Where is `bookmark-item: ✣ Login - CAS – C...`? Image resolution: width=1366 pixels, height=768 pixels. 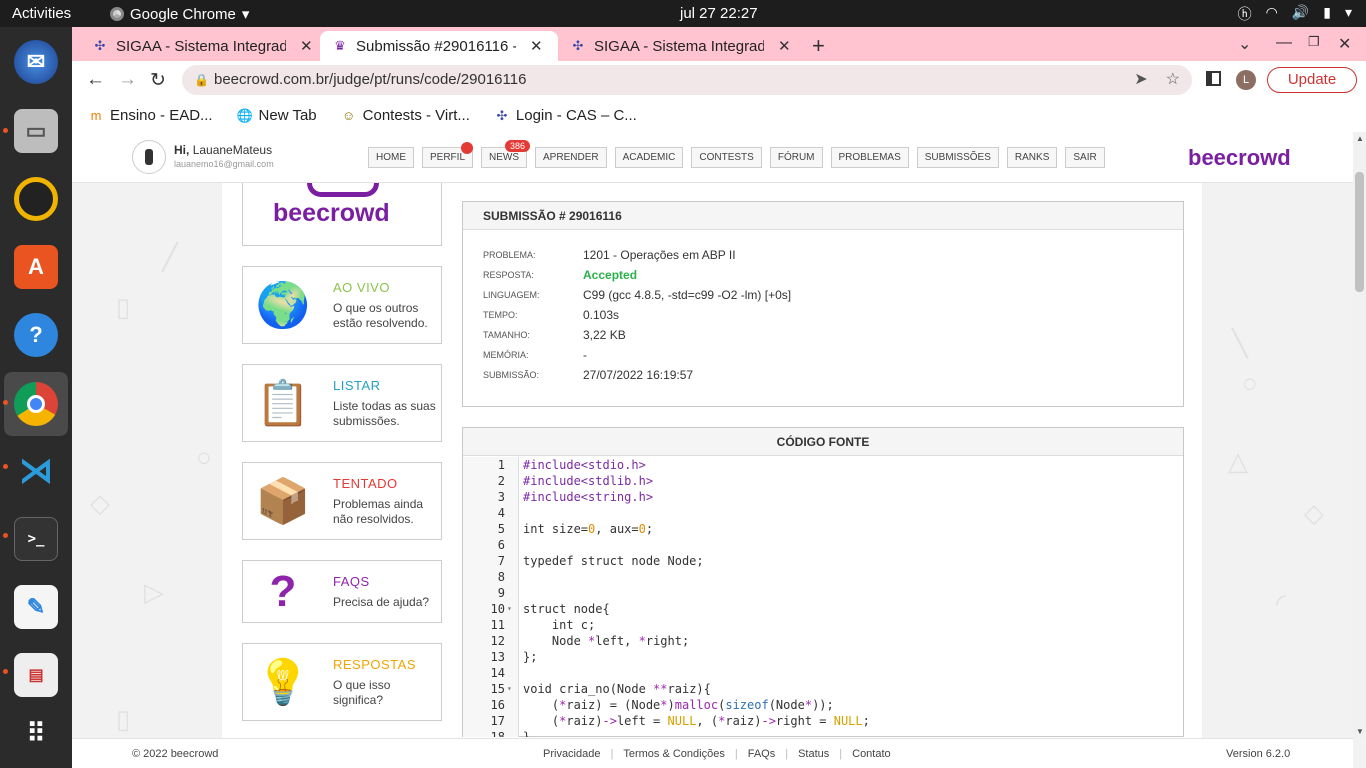 bookmark-item: ✣ Login - CAS – C... is located at coordinates (565, 115).